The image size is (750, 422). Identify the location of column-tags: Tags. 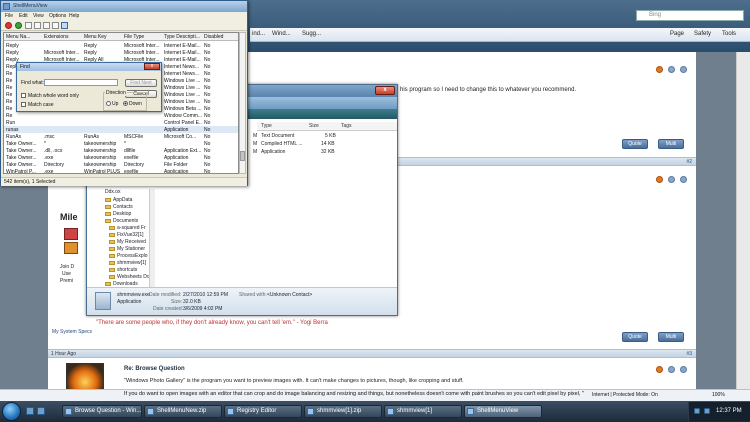
(346, 126).